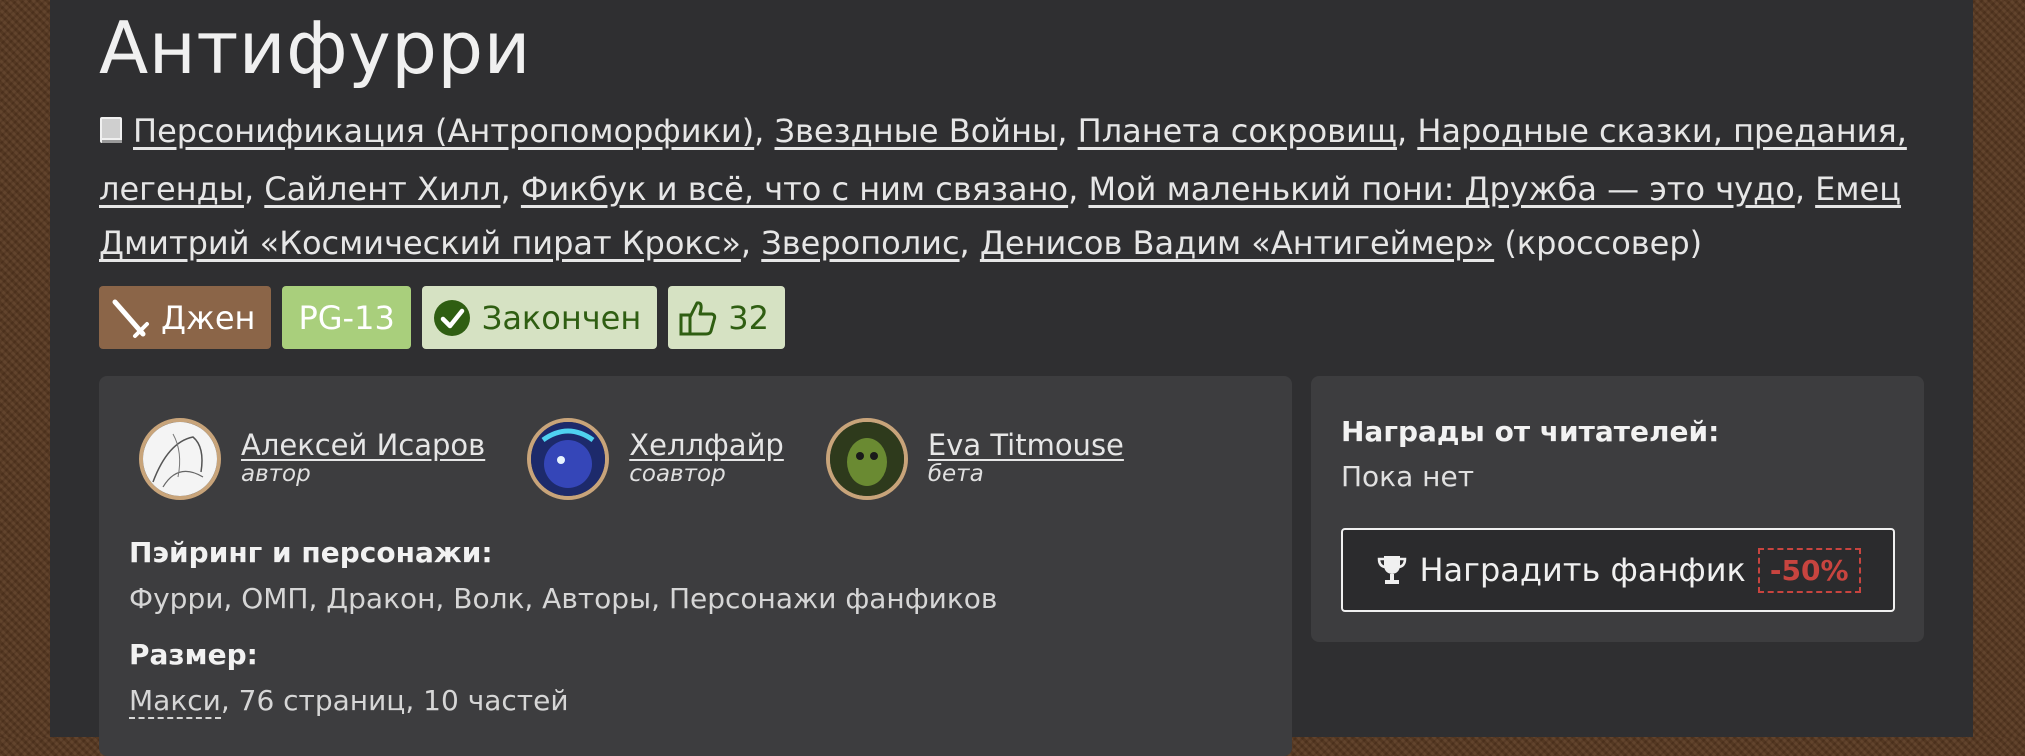 This screenshot has height=756, width=2025. I want to click on direction-badge: Джен, so click(185, 317).